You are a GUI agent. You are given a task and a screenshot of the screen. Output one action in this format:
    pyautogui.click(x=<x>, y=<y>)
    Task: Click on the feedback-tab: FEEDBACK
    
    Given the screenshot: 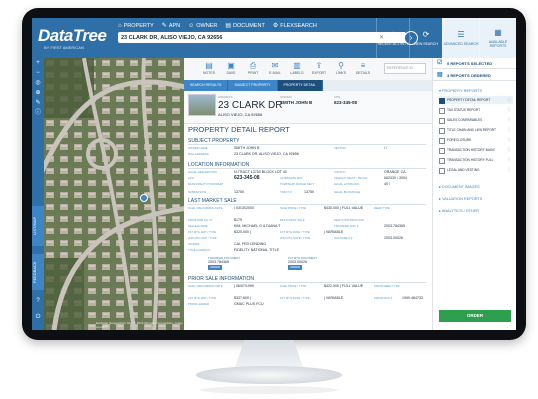 What is the action you would take?
    pyautogui.click(x=38, y=272)
    